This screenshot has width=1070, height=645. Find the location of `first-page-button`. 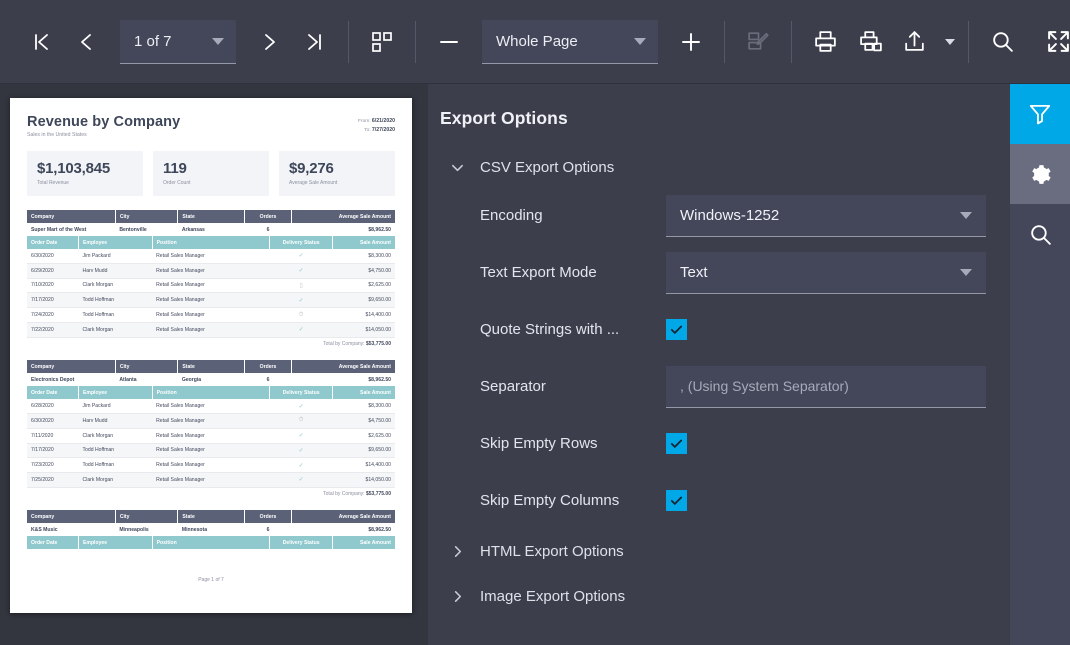

first-page-button is located at coordinates (41, 42).